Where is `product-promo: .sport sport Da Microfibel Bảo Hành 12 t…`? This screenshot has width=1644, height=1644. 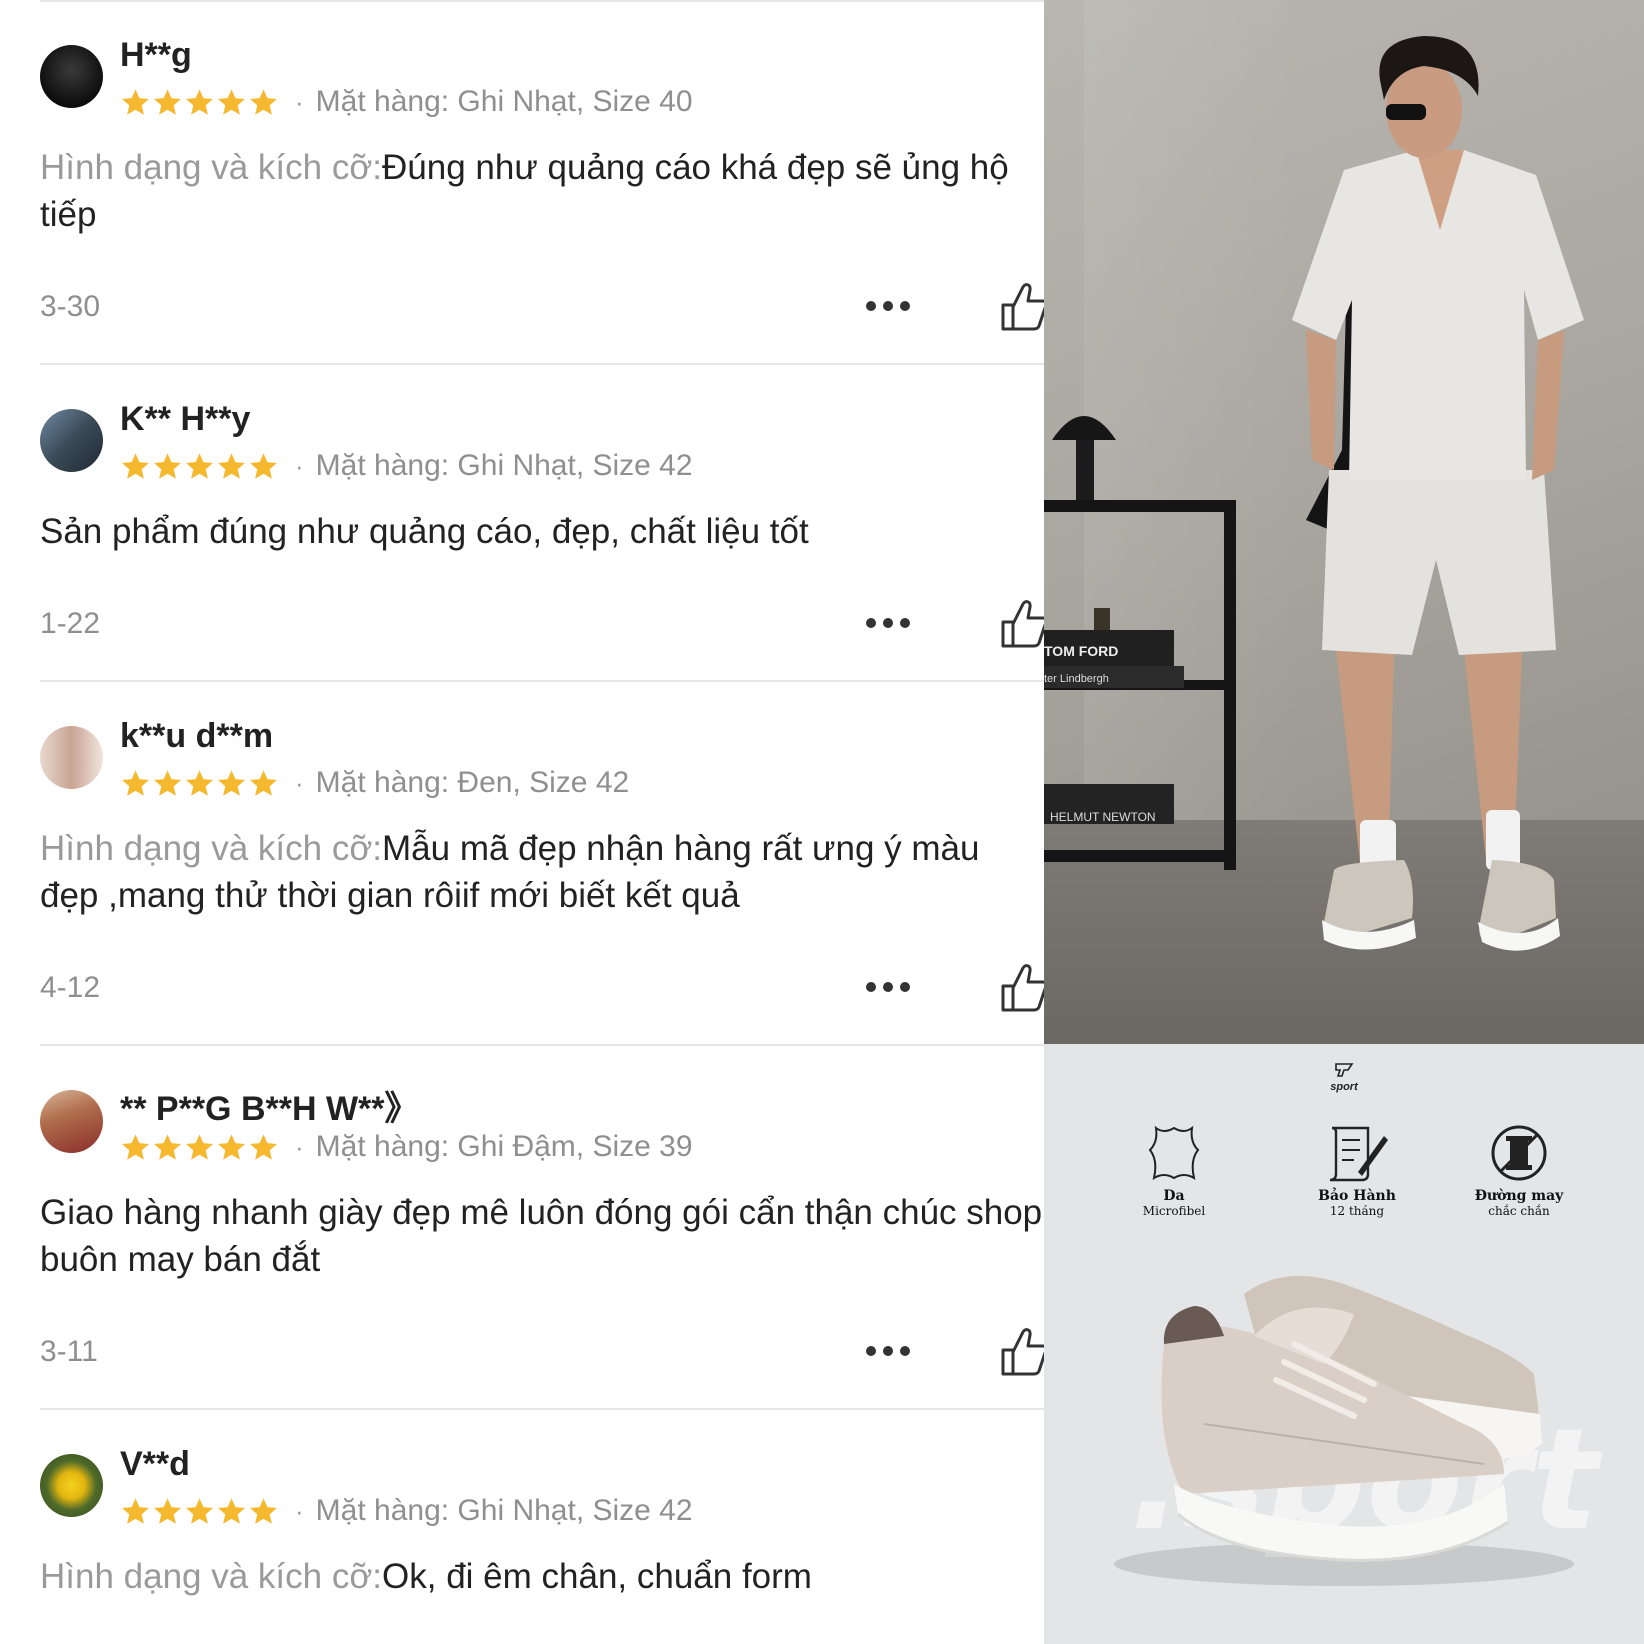
product-promo: .sport sport Da Microfibel Bảo Hành 12 t… is located at coordinates (1344, 1344).